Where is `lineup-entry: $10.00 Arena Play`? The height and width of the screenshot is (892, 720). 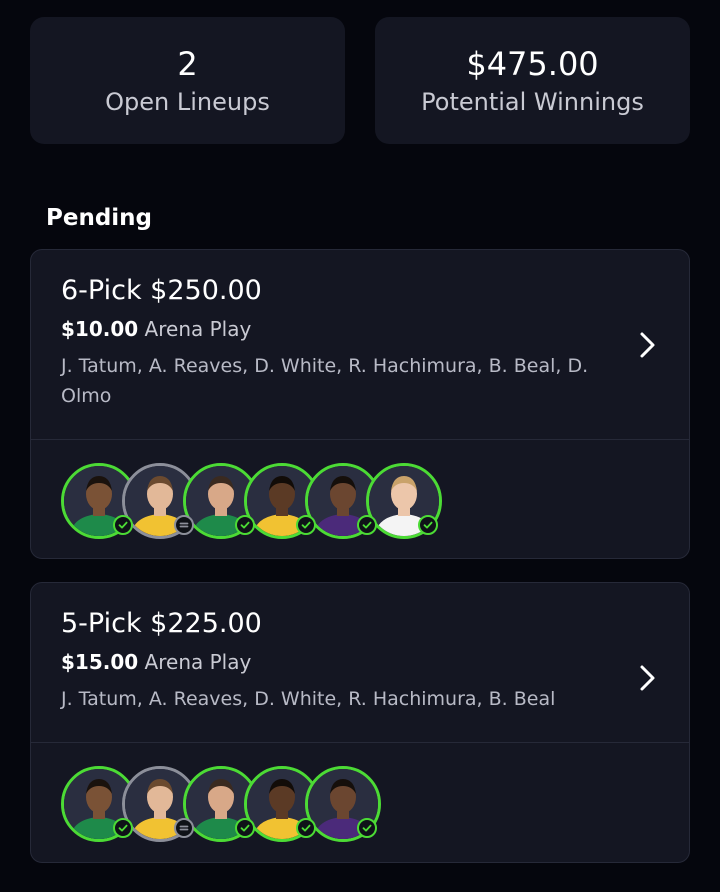 lineup-entry: $10.00 Arena Play is located at coordinates (330, 329).